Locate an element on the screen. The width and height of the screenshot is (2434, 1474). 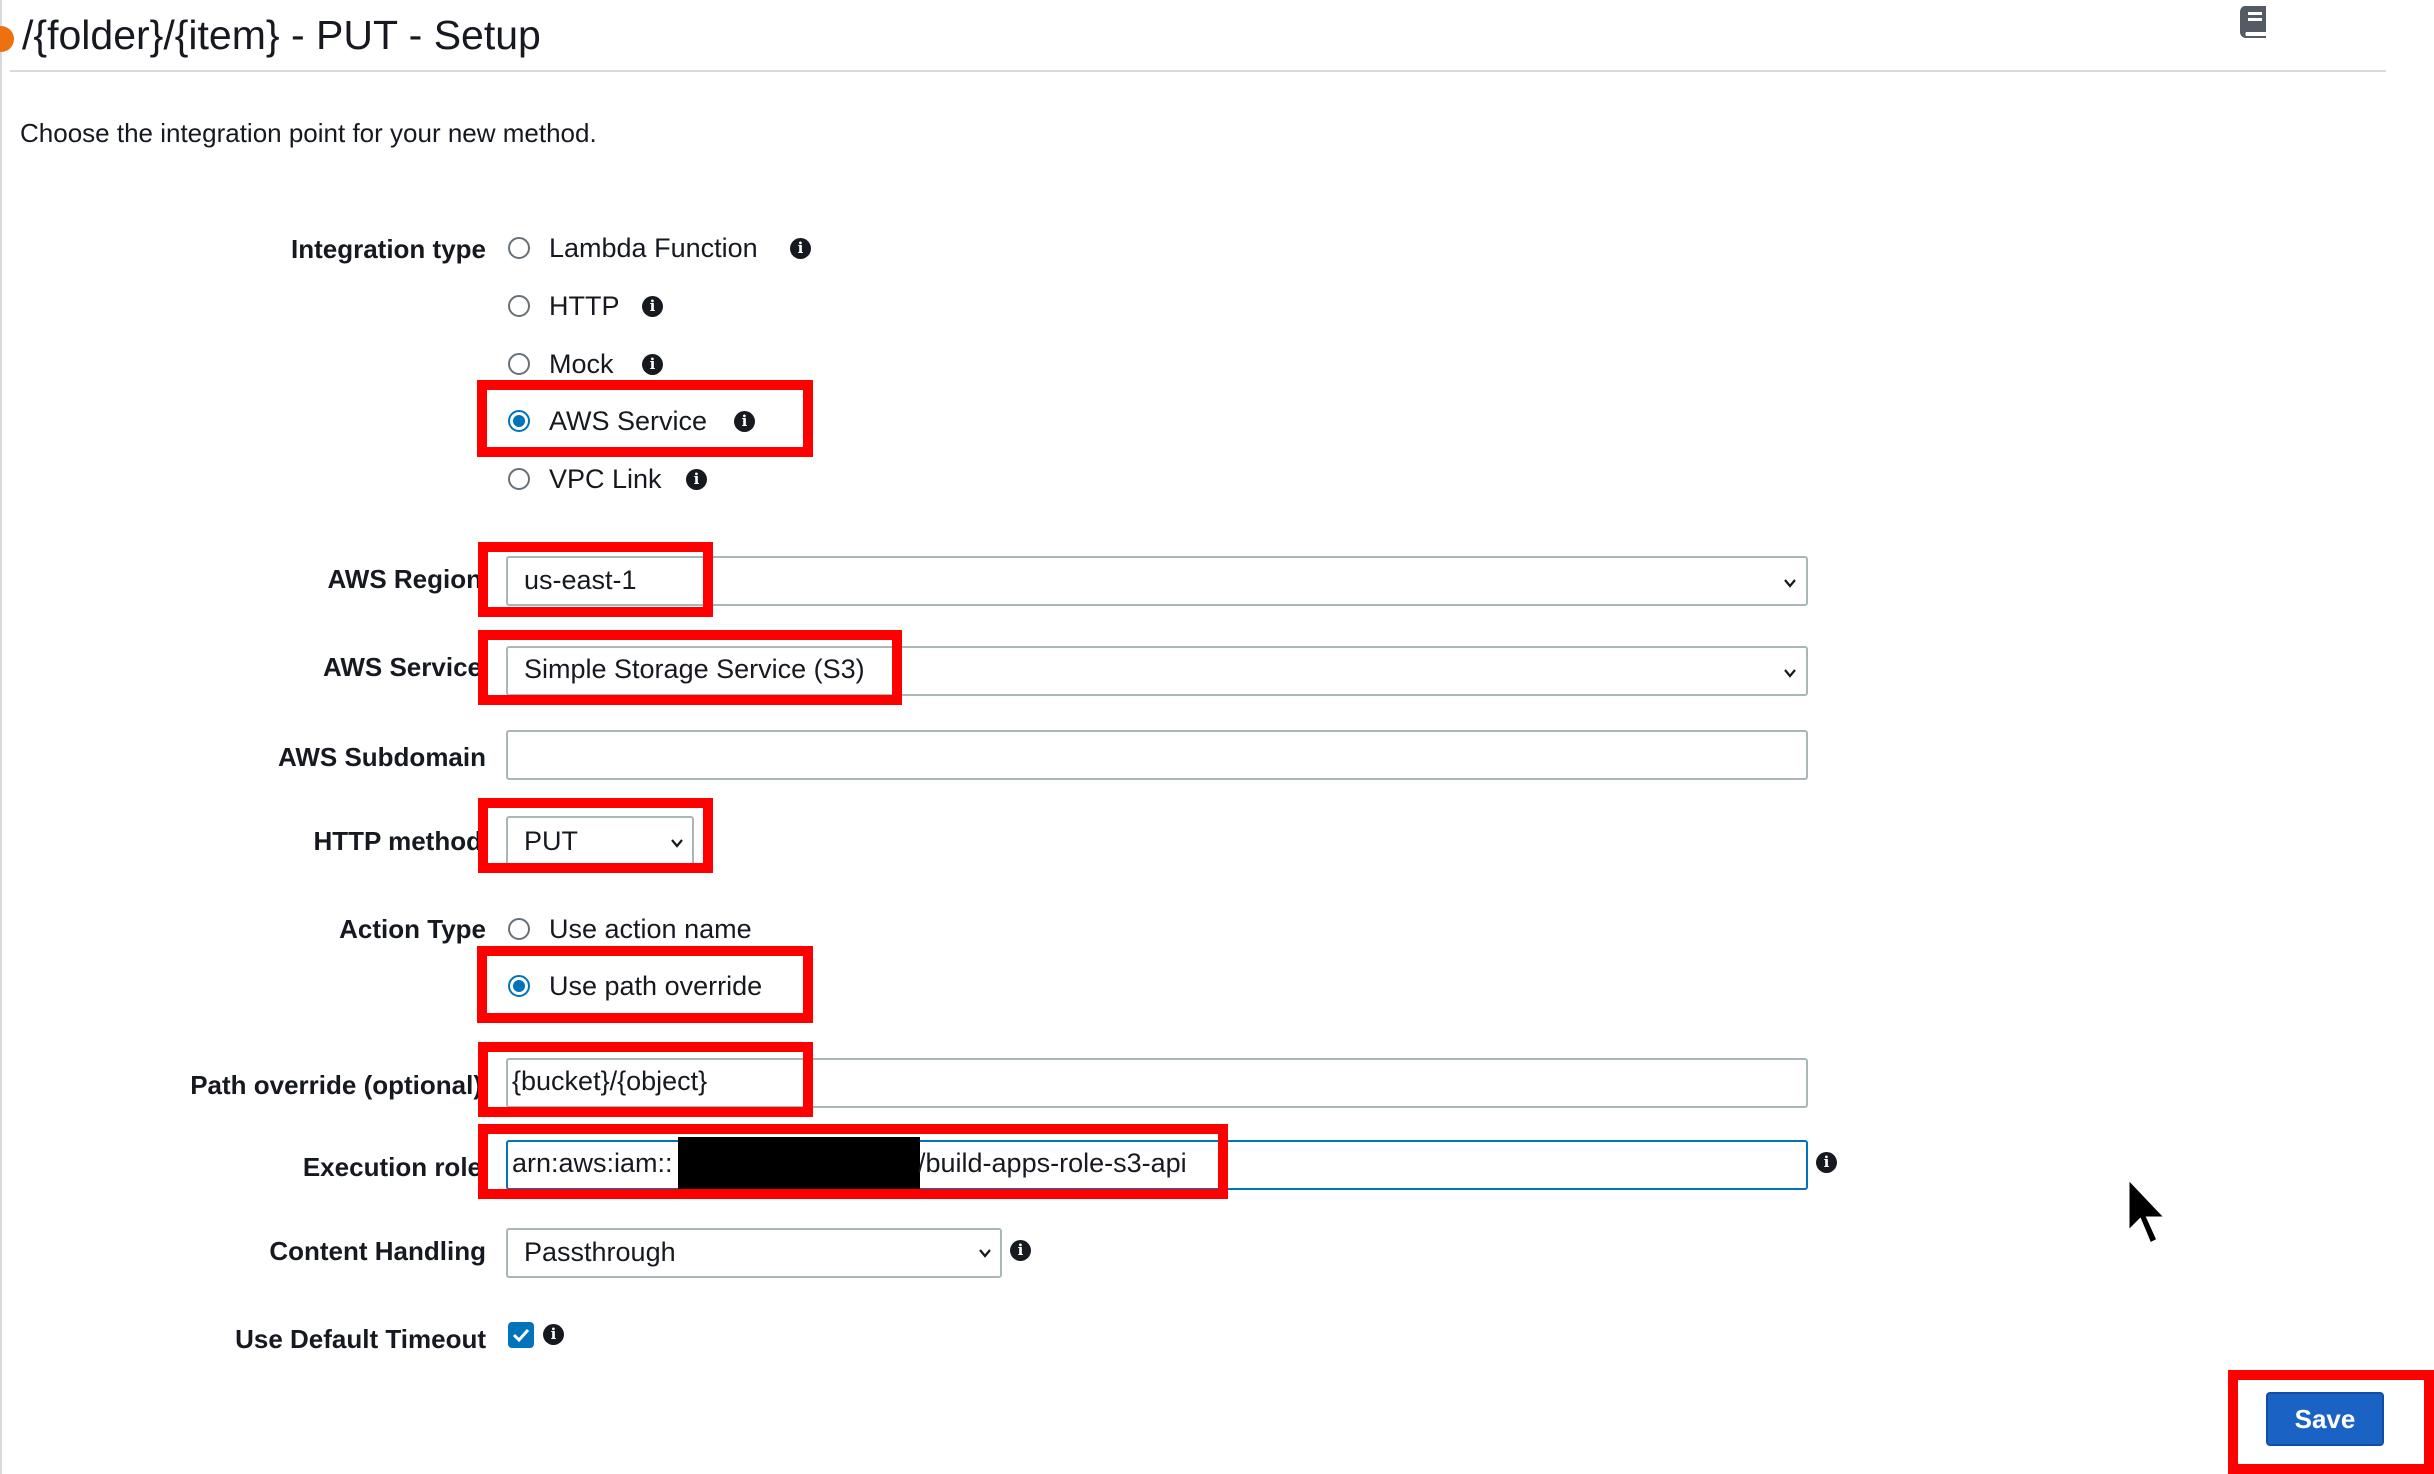
radio-http-label: HTTP is located at coordinates (584, 306).